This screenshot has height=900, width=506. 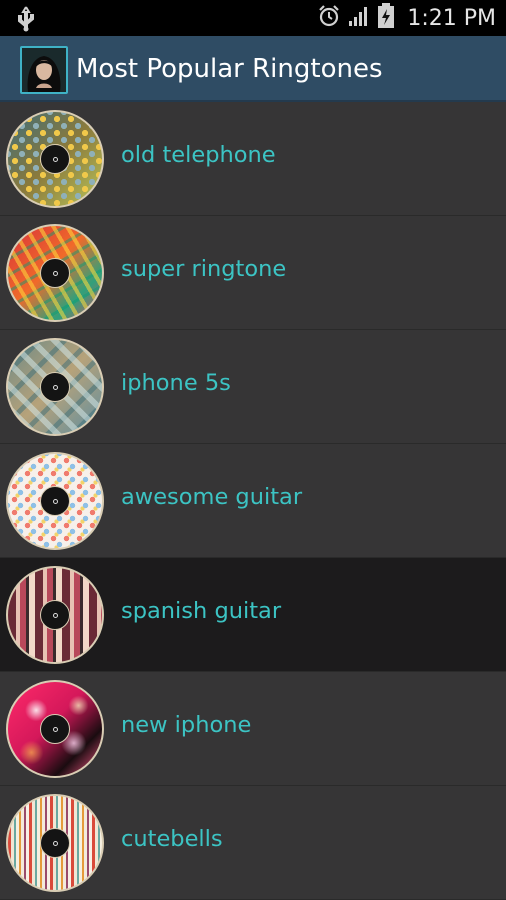 I want to click on action-bar: Most Popular Ringtones, so click(x=253, y=69).